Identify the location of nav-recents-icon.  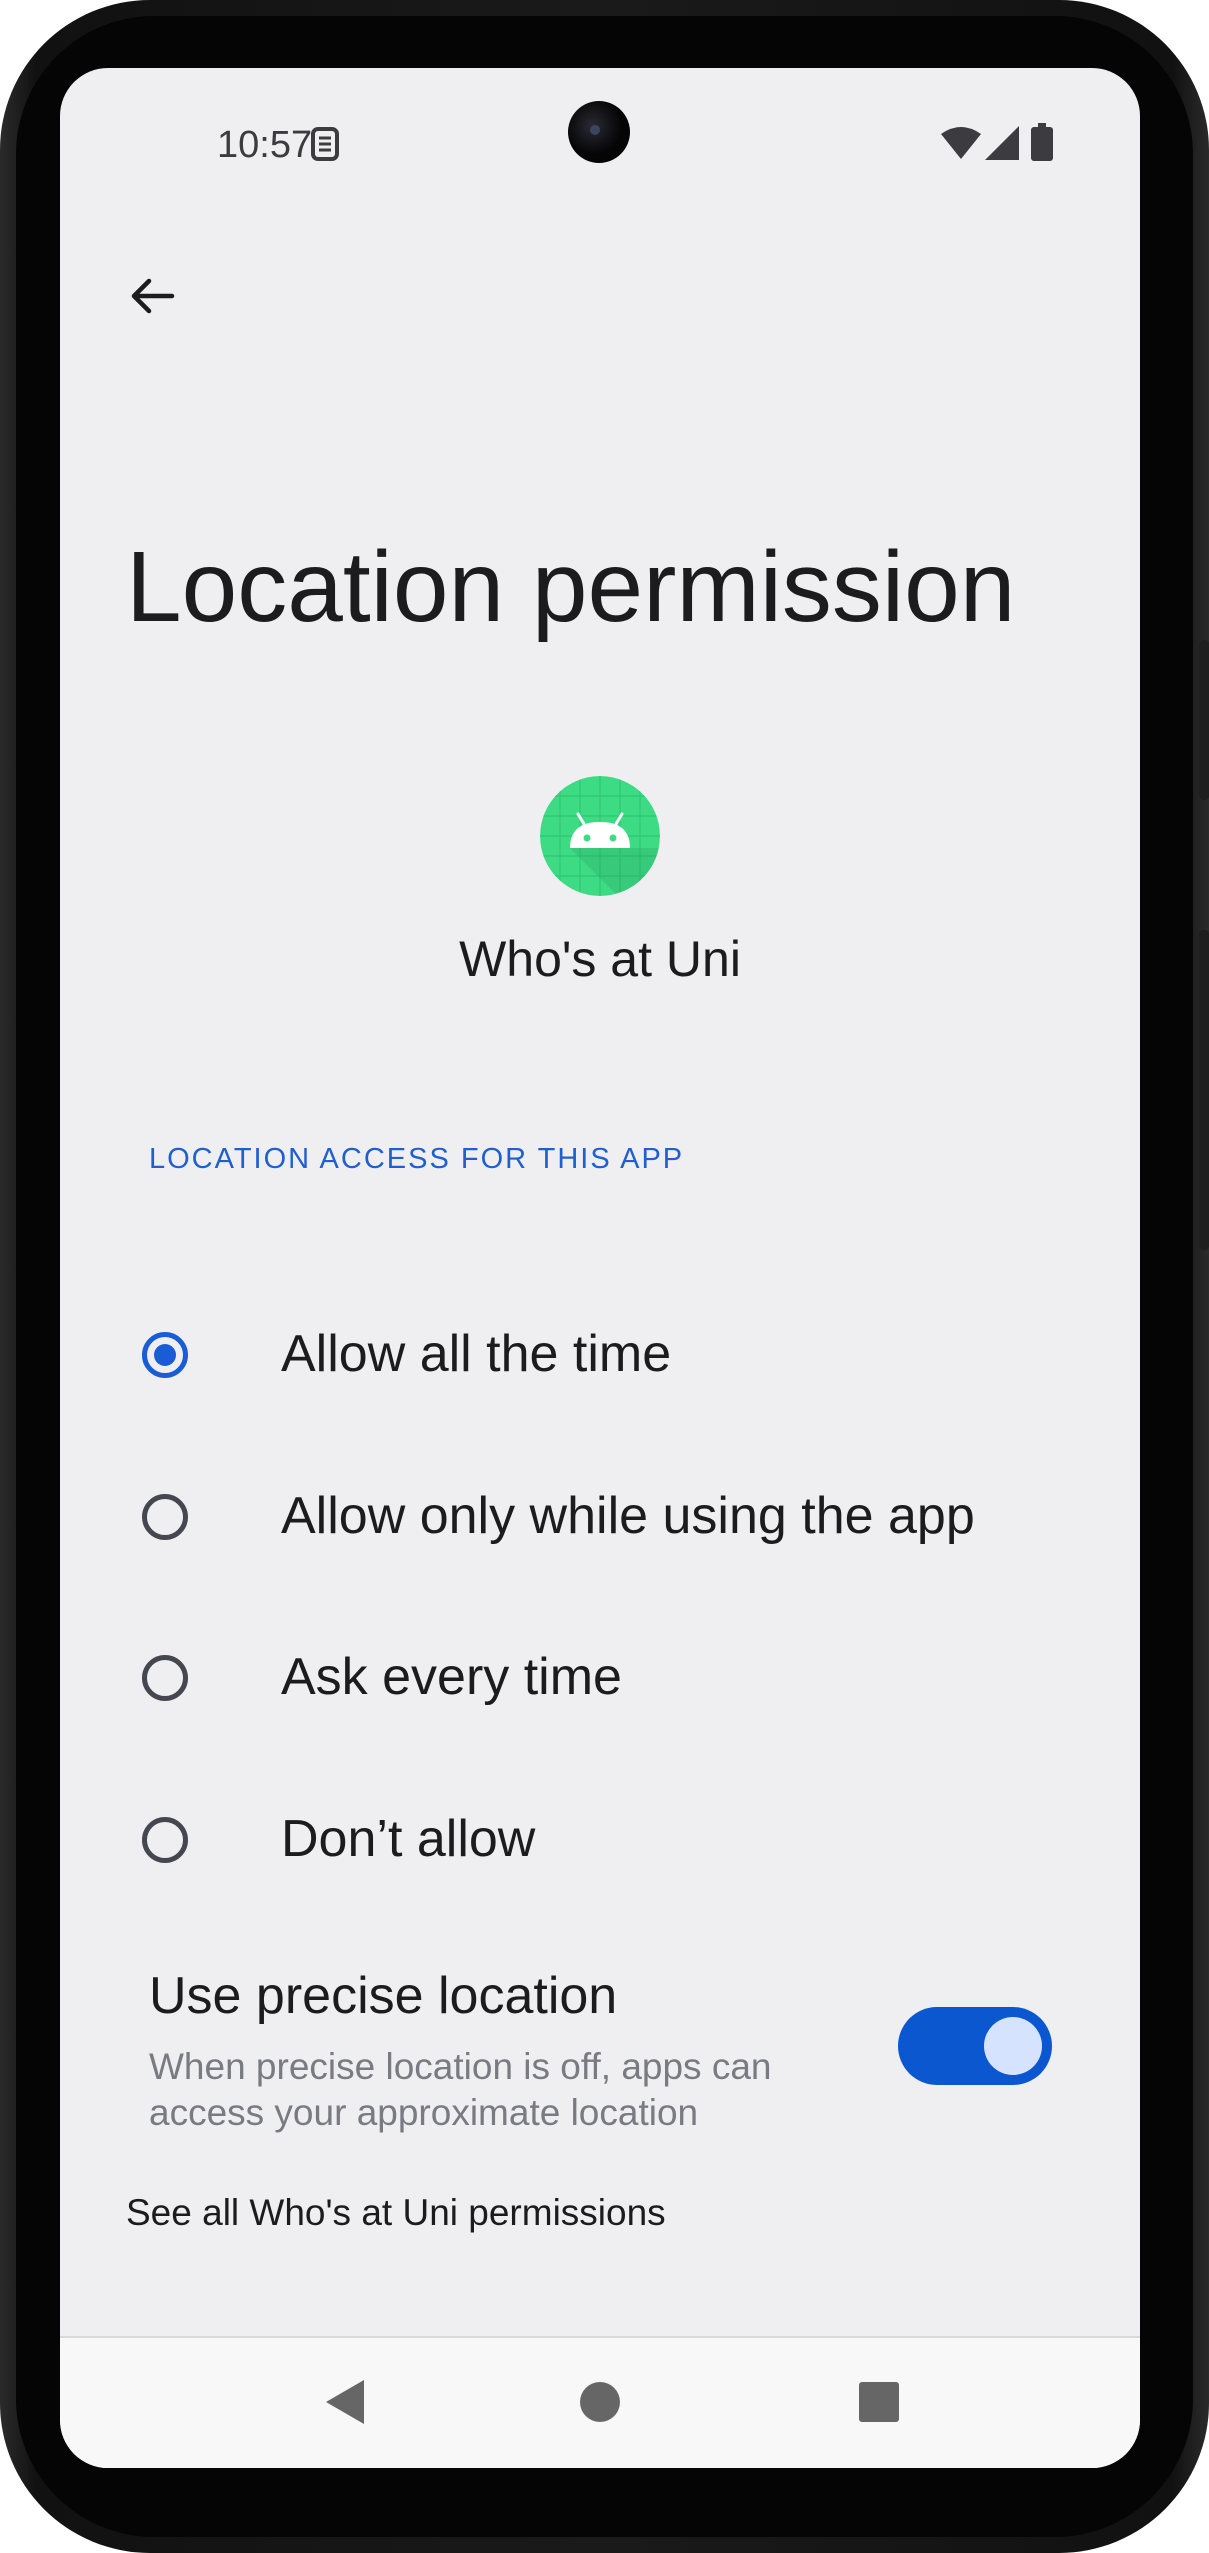
(879, 2404).